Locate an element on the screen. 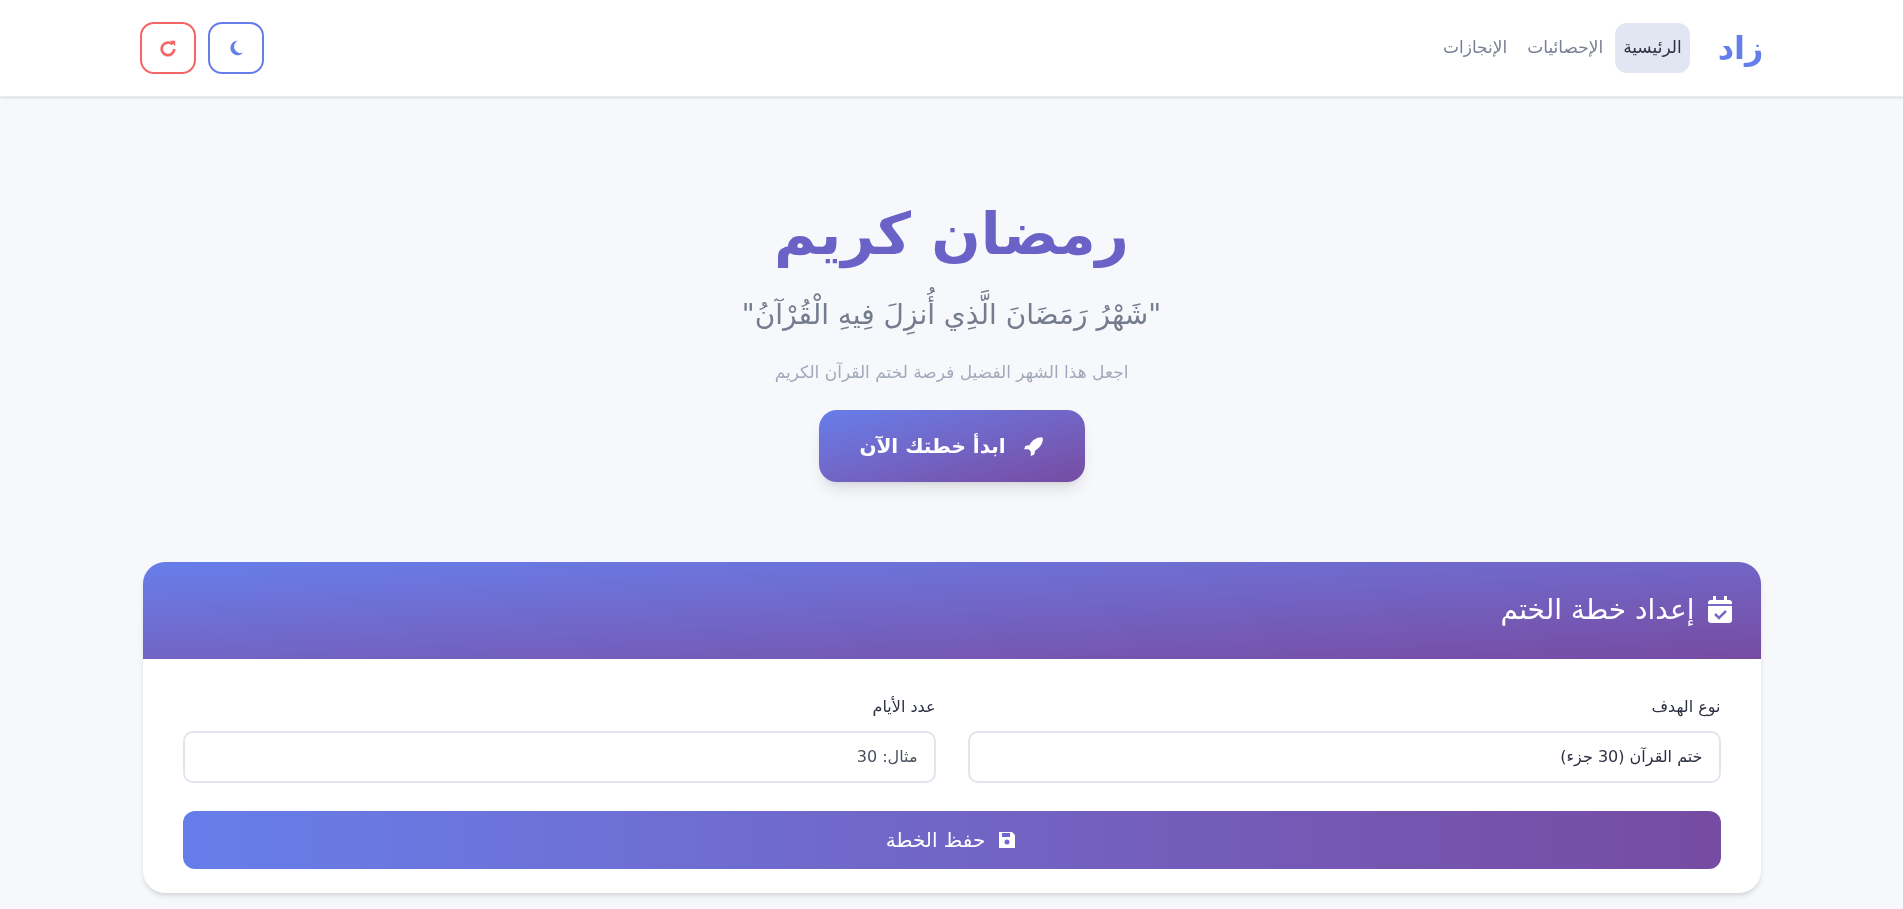 This screenshot has width=1903, height=909. rocket-icon is located at coordinates (1032, 445).